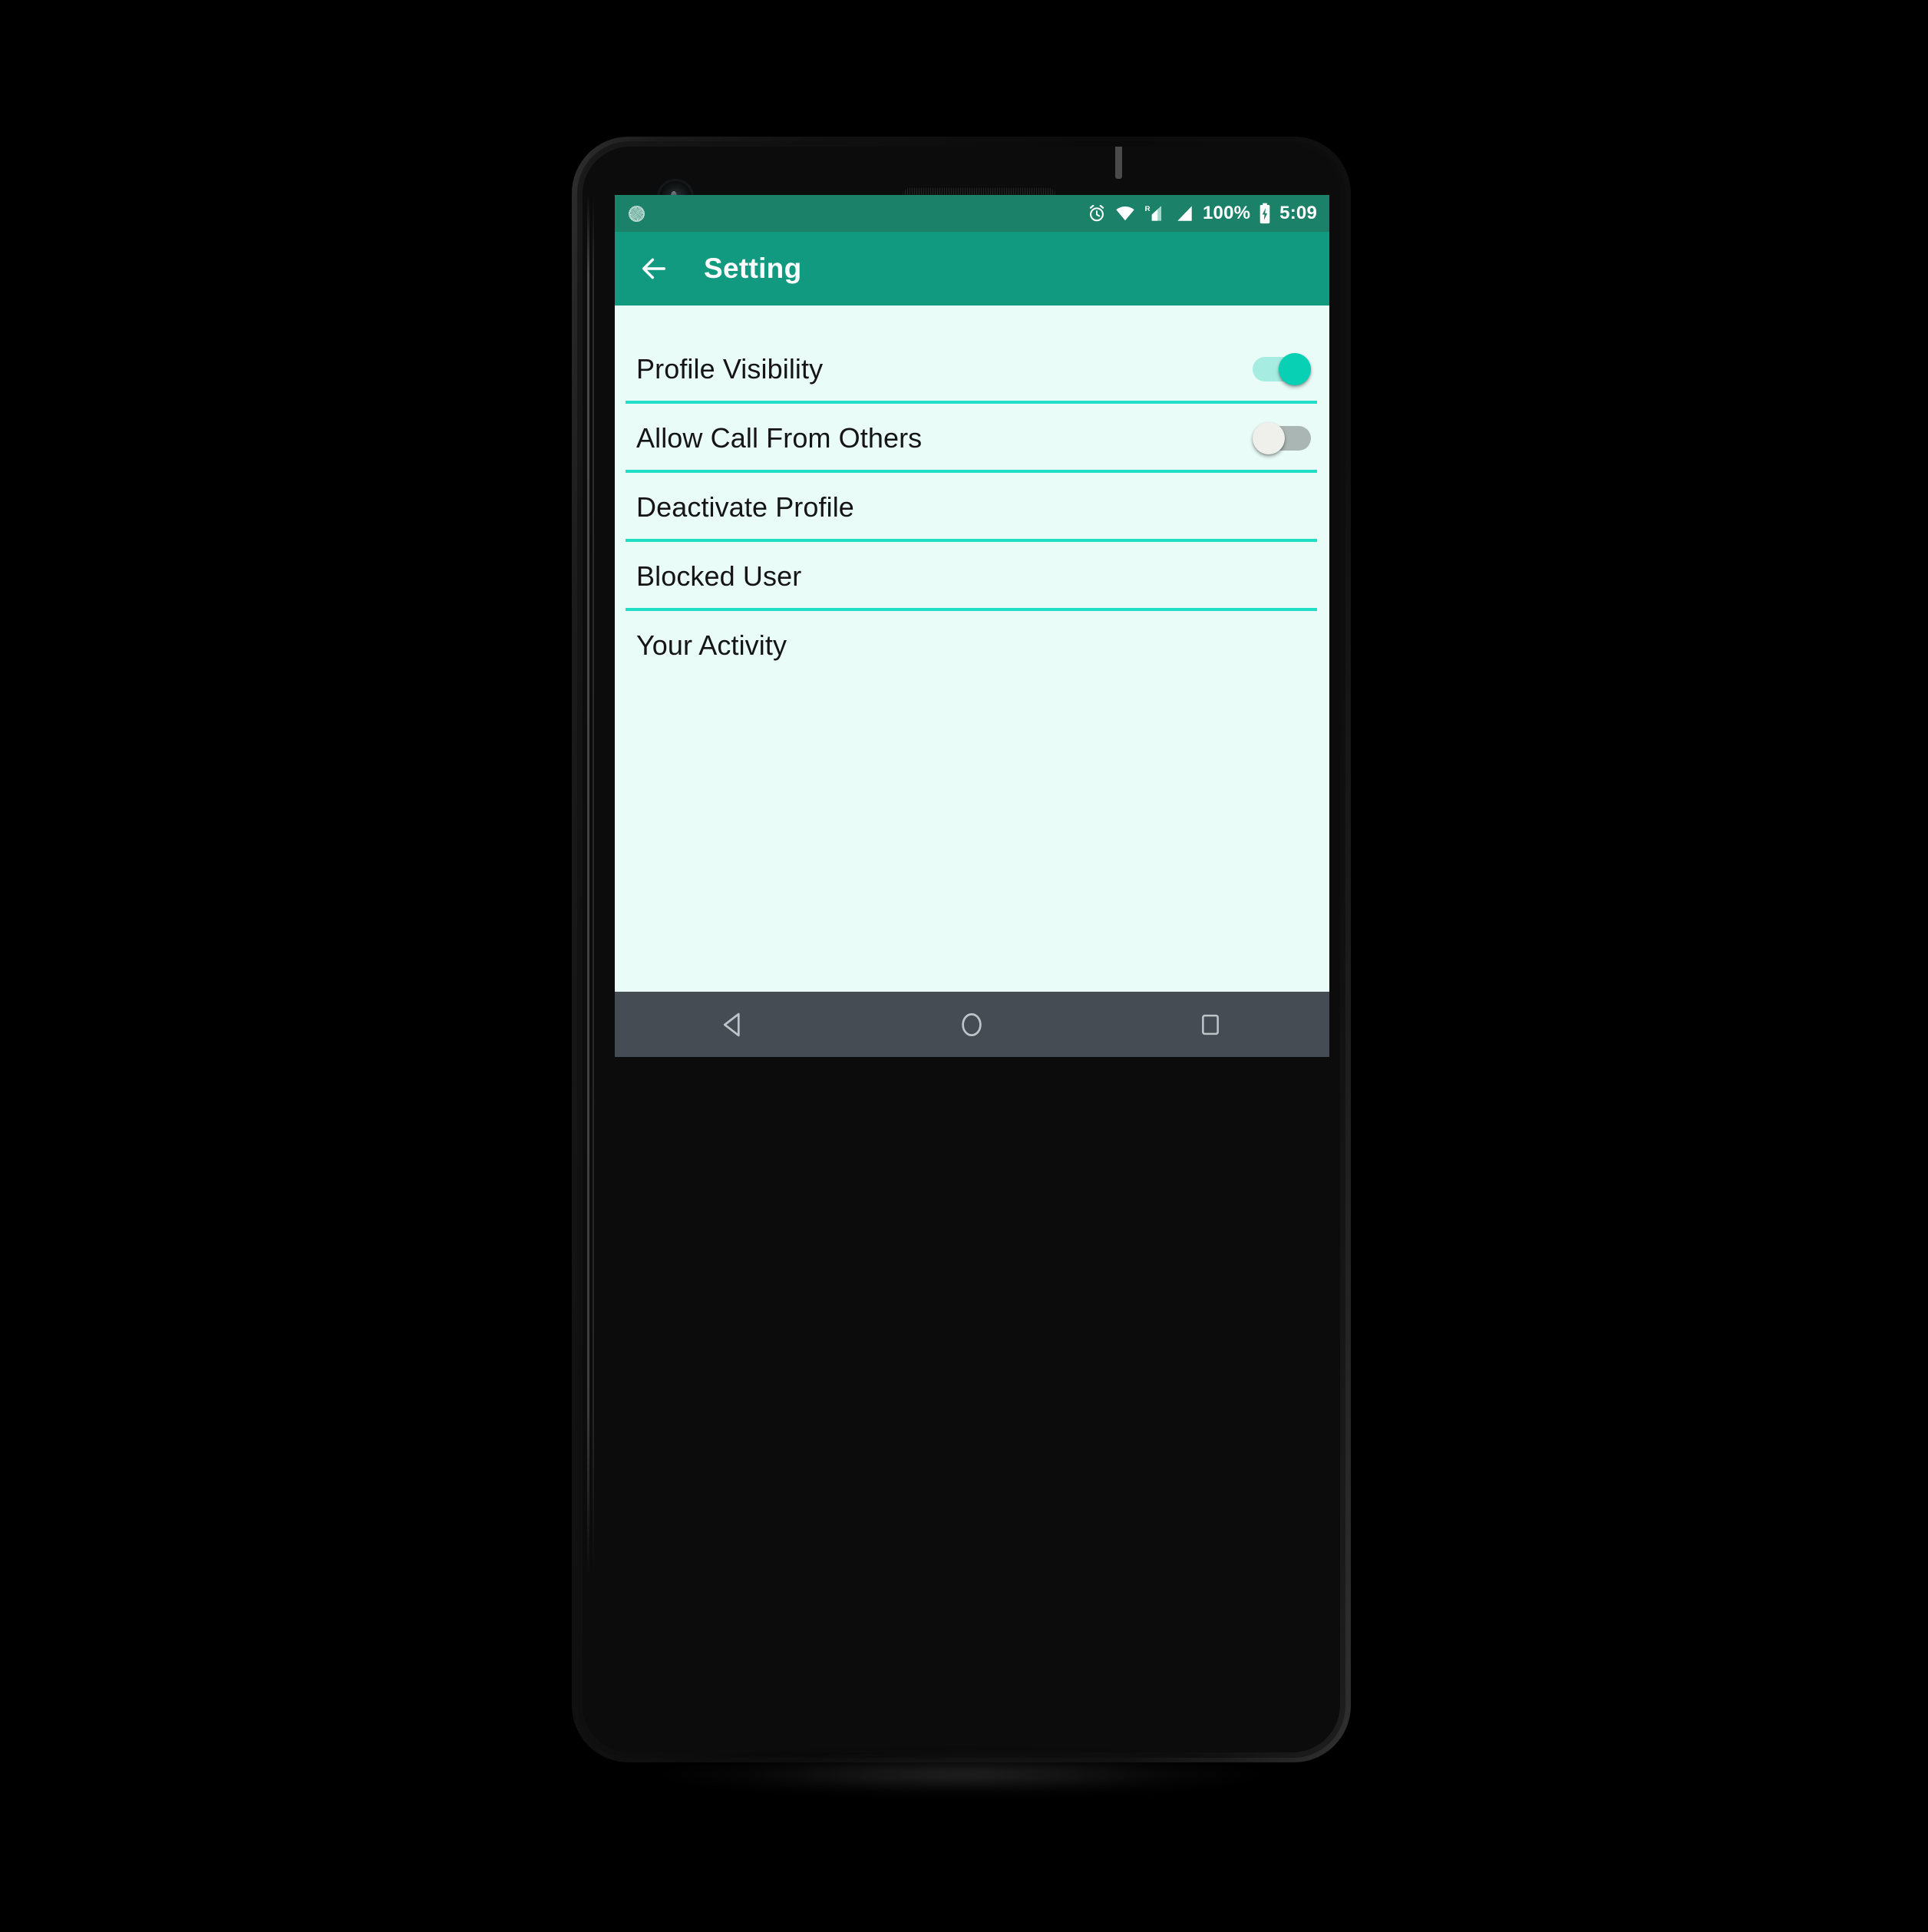 The height and width of the screenshot is (1932, 1928). What do you see at coordinates (972, 369) in the screenshot?
I see `setting-row-profile-visibility: Profile Visibility` at bounding box center [972, 369].